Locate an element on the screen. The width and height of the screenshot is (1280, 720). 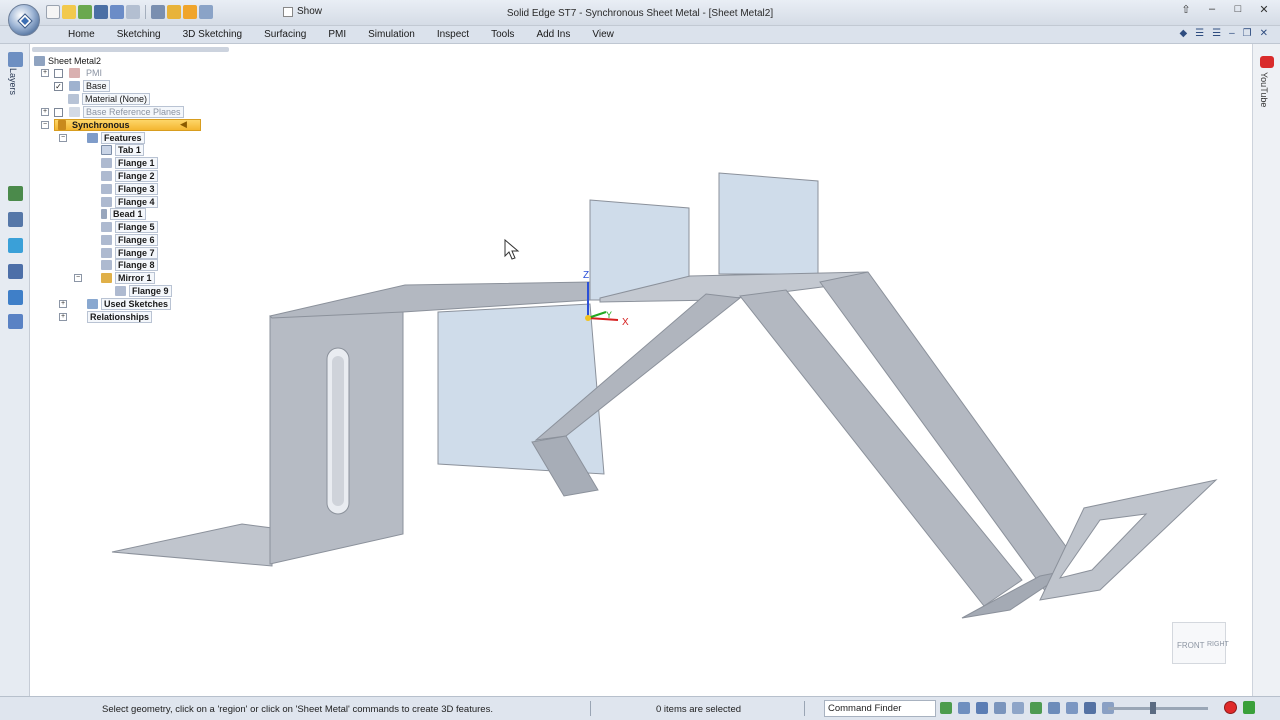
youtube-label: YouTube is located at coordinates (1264, 90).